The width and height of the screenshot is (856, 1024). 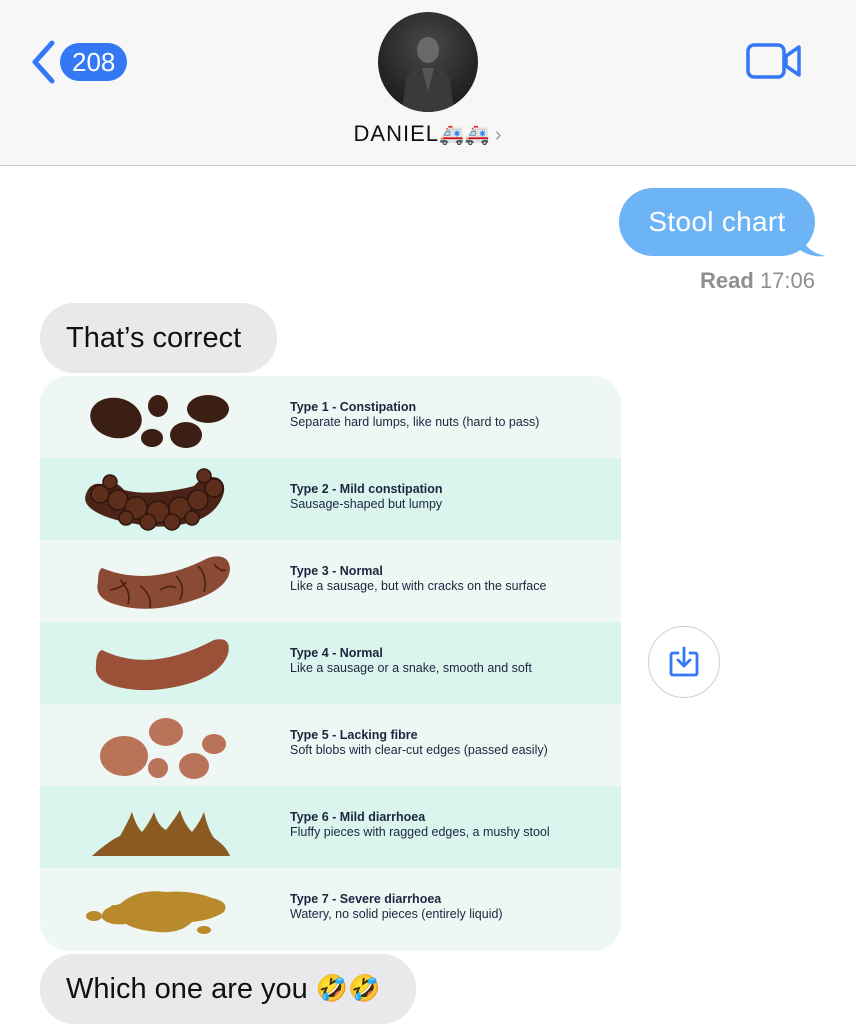 What do you see at coordinates (358, 817) in the screenshot?
I see `stool-type-title: Type 6 - Mild diarrhoea` at bounding box center [358, 817].